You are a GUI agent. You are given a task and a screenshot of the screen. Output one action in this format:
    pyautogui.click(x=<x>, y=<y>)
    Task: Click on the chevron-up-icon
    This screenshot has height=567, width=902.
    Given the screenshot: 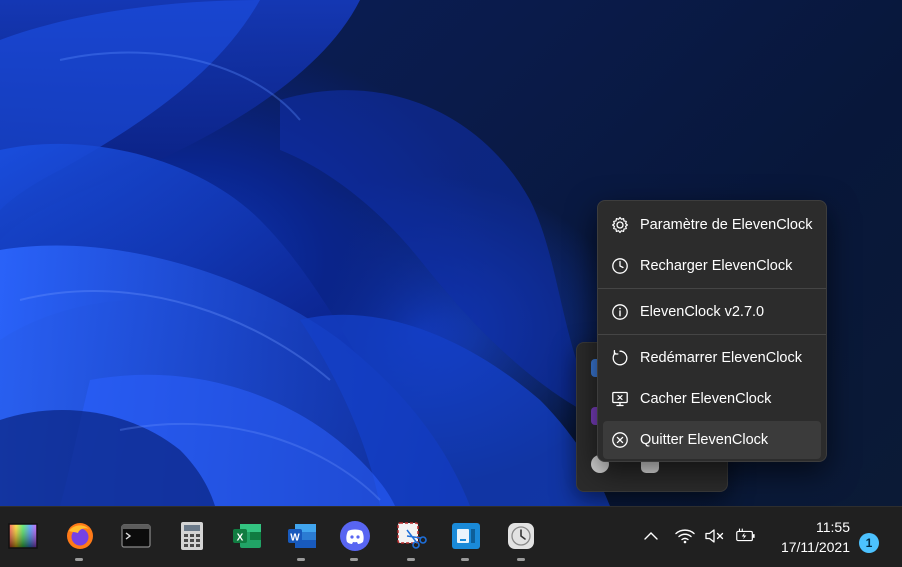 What is the action you would take?
    pyautogui.click(x=651, y=536)
    